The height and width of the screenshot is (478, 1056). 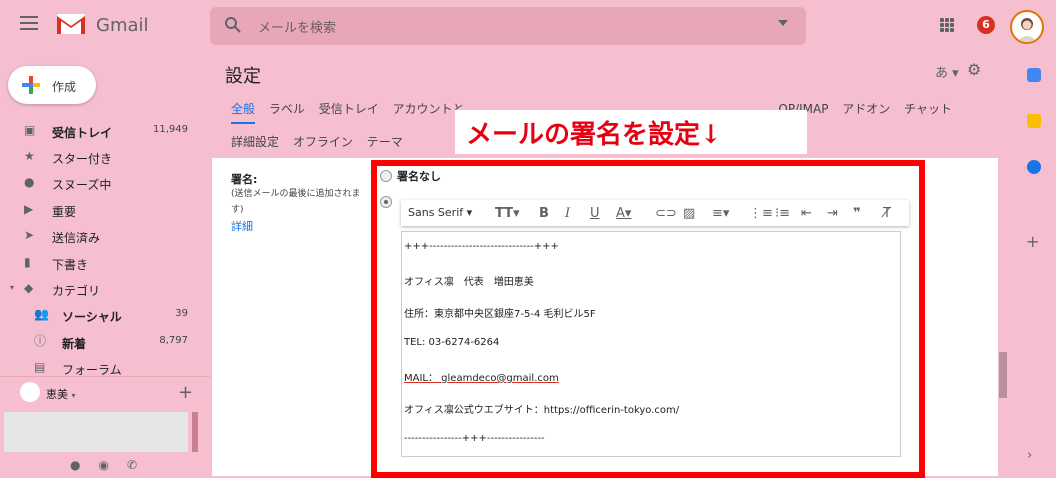 What do you see at coordinates (96, 432) in the screenshot?
I see `hangouts-panel` at bounding box center [96, 432].